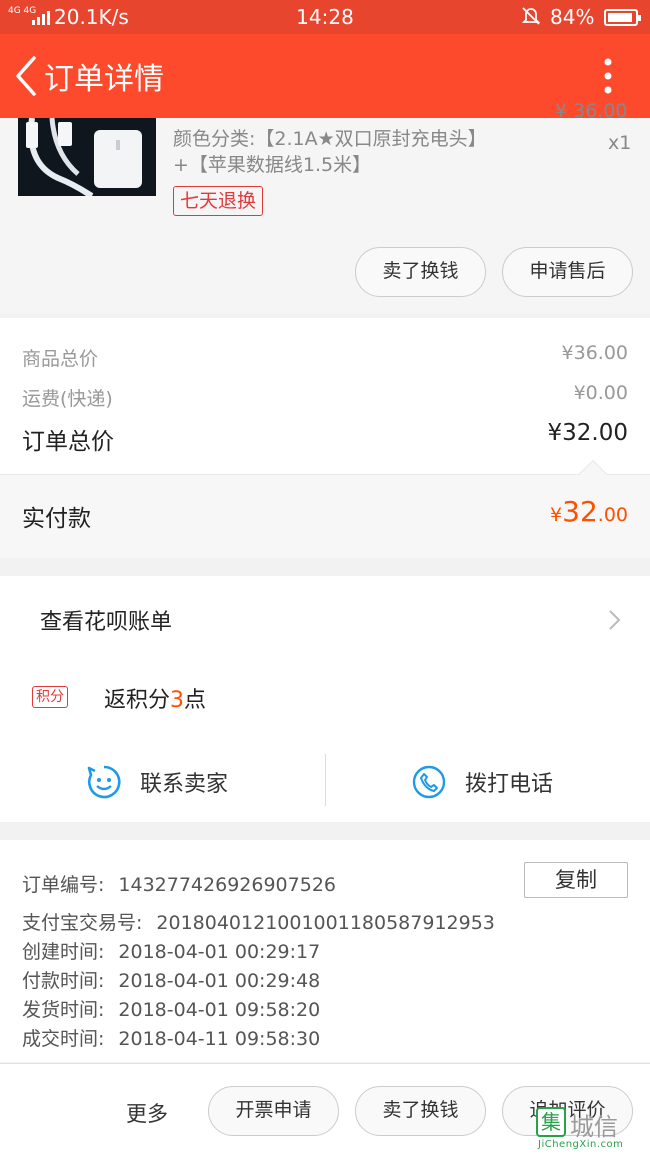 The height and width of the screenshot is (1155, 650). I want to click on call-phone-button: 拨打电话, so click(487, 787).